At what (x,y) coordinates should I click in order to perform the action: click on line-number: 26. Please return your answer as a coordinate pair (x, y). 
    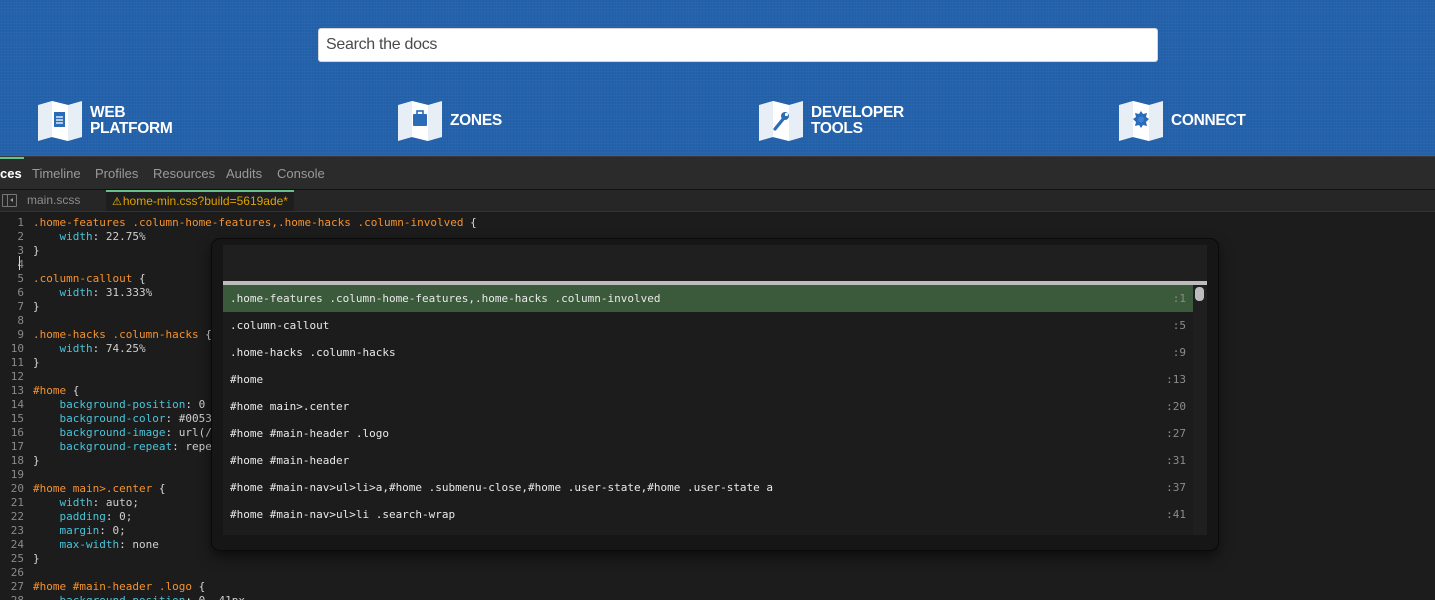
    Looking at the image, I should click on (17, 572).